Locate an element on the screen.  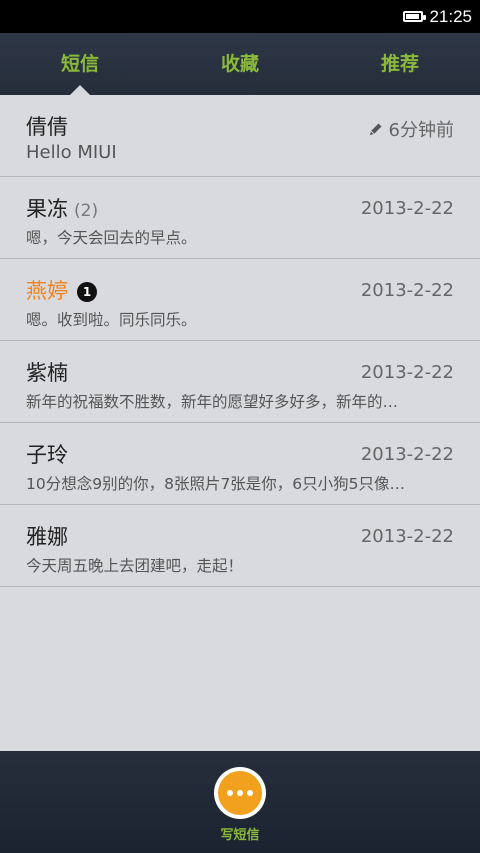
ellipsis-icon is located at coordinates (240, 793).